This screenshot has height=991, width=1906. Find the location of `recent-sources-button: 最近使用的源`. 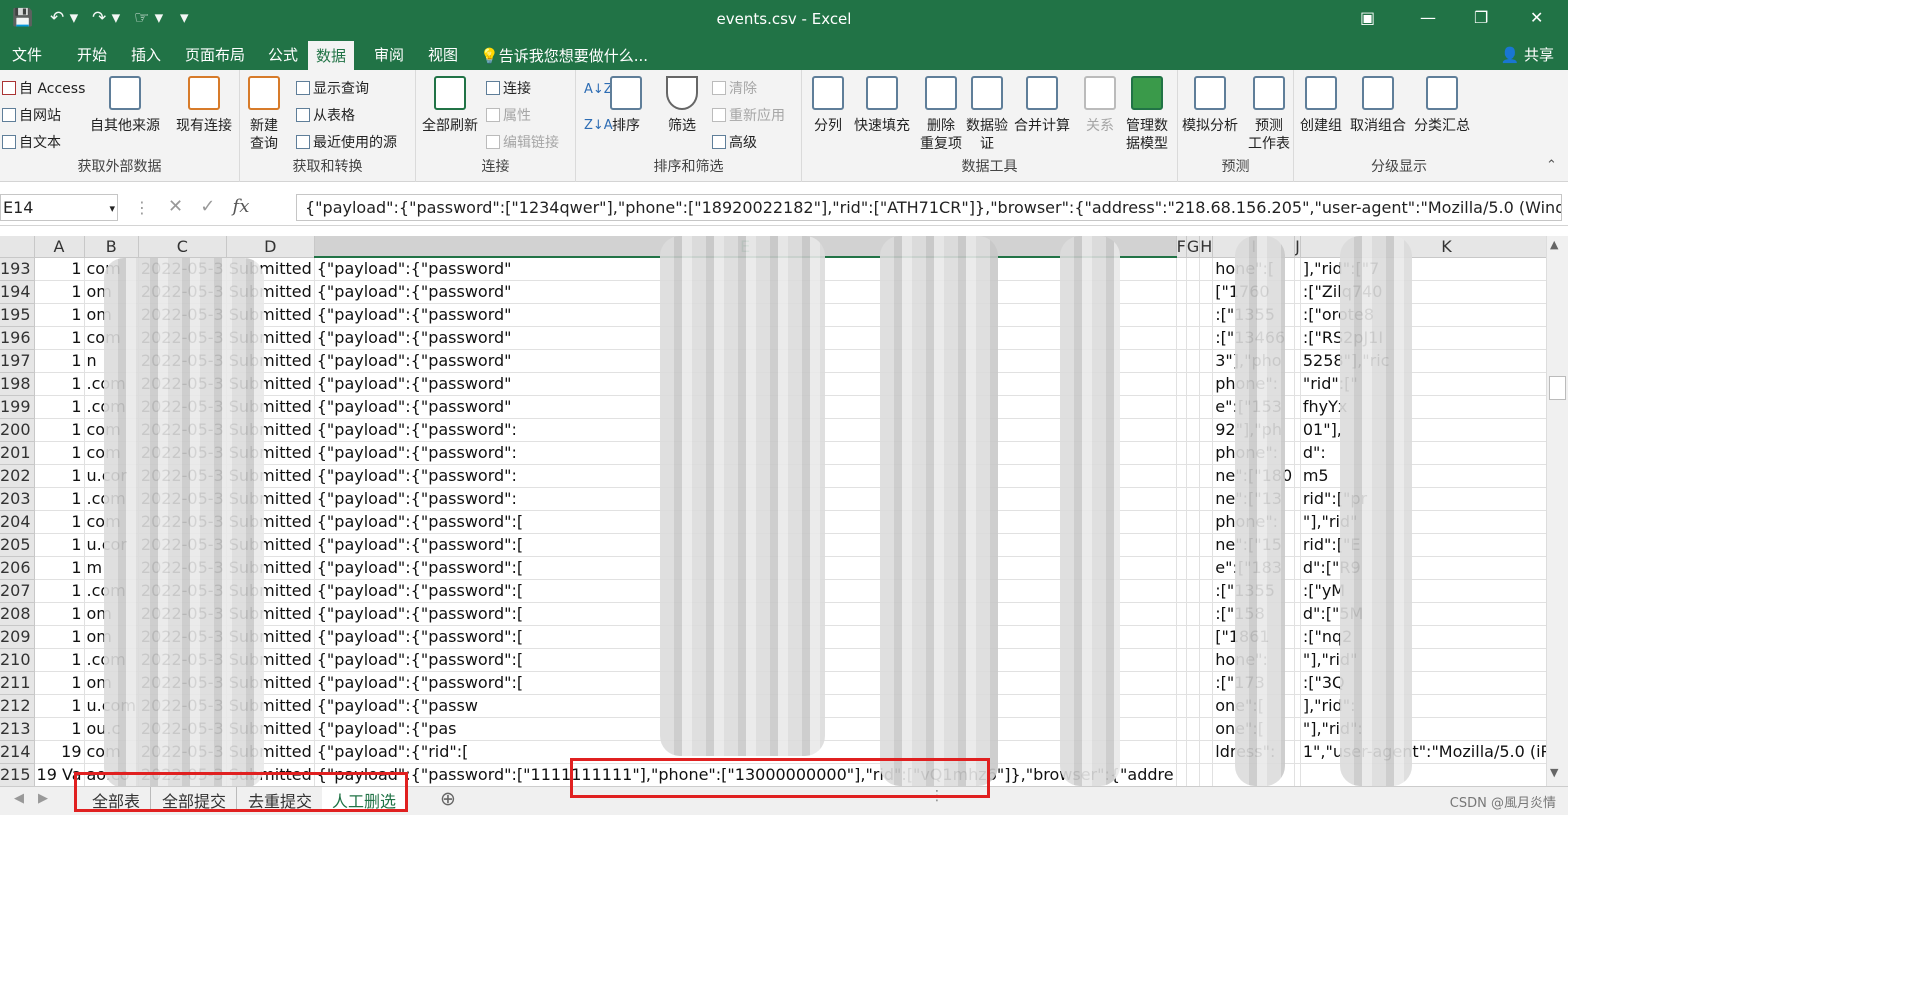

recent-sources-button: 最近使用的源 is located at coordinates (346, 142).